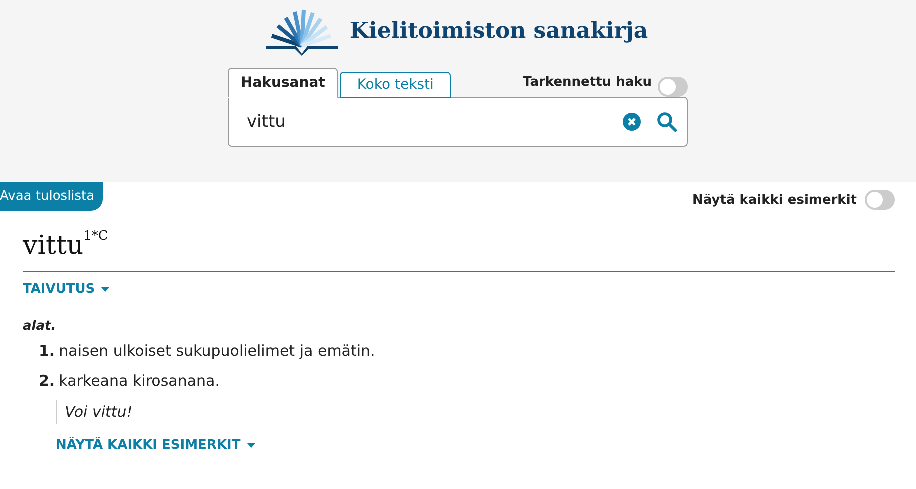 The image size is (916, 489). What do you see at coordinates (156, 445) in the screenshot?
I see `show-examples-toggle: NÄYTÄ KAIKKI ESIMERKIT` at bounding box center [156, 445].